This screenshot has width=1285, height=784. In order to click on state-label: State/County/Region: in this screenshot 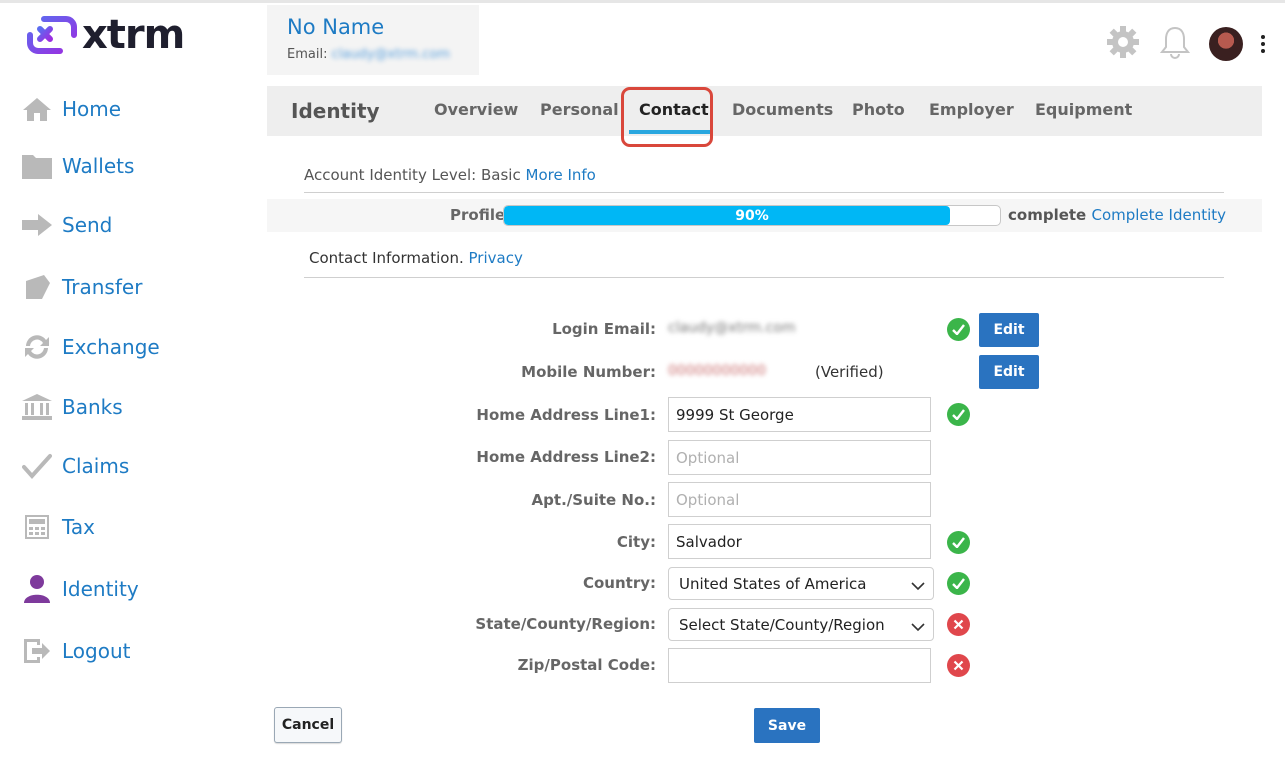, I will do `click(565, 624)`.